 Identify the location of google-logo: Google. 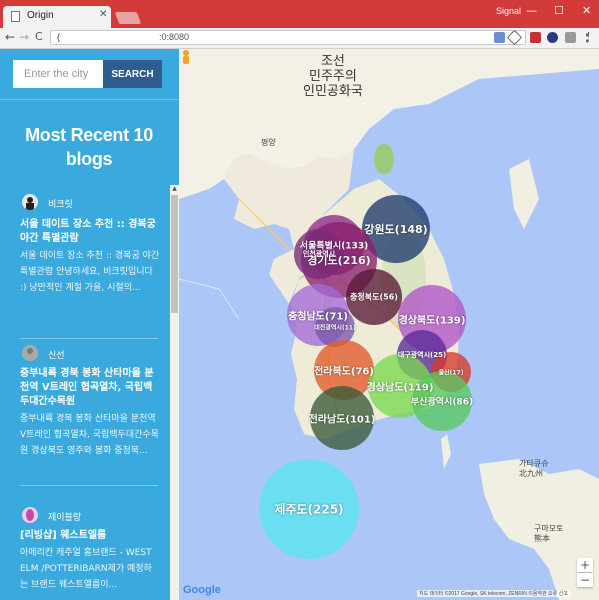
(202, 590).